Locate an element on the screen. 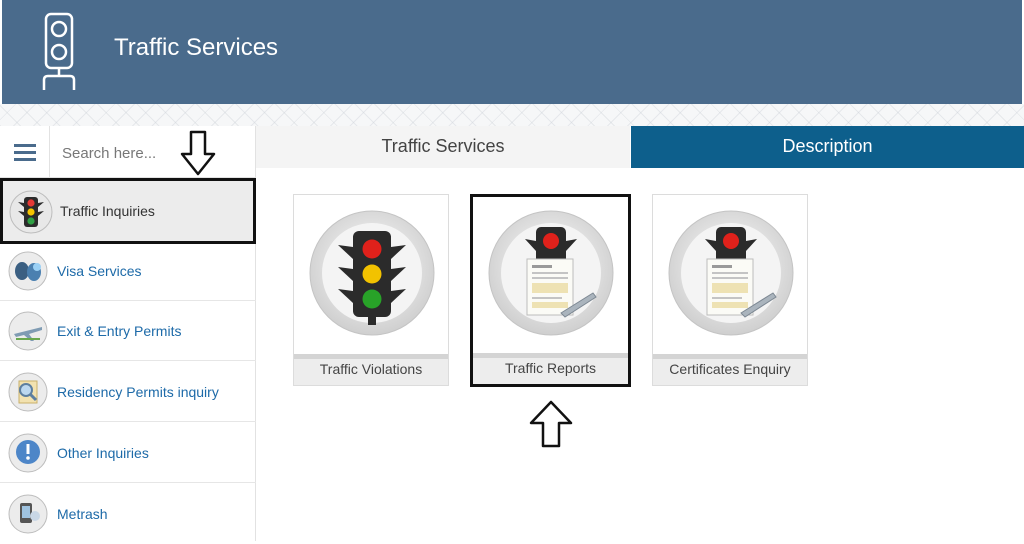  sidebar-item-label: Exit & Entry Permits is located at coordinates (119, 331).